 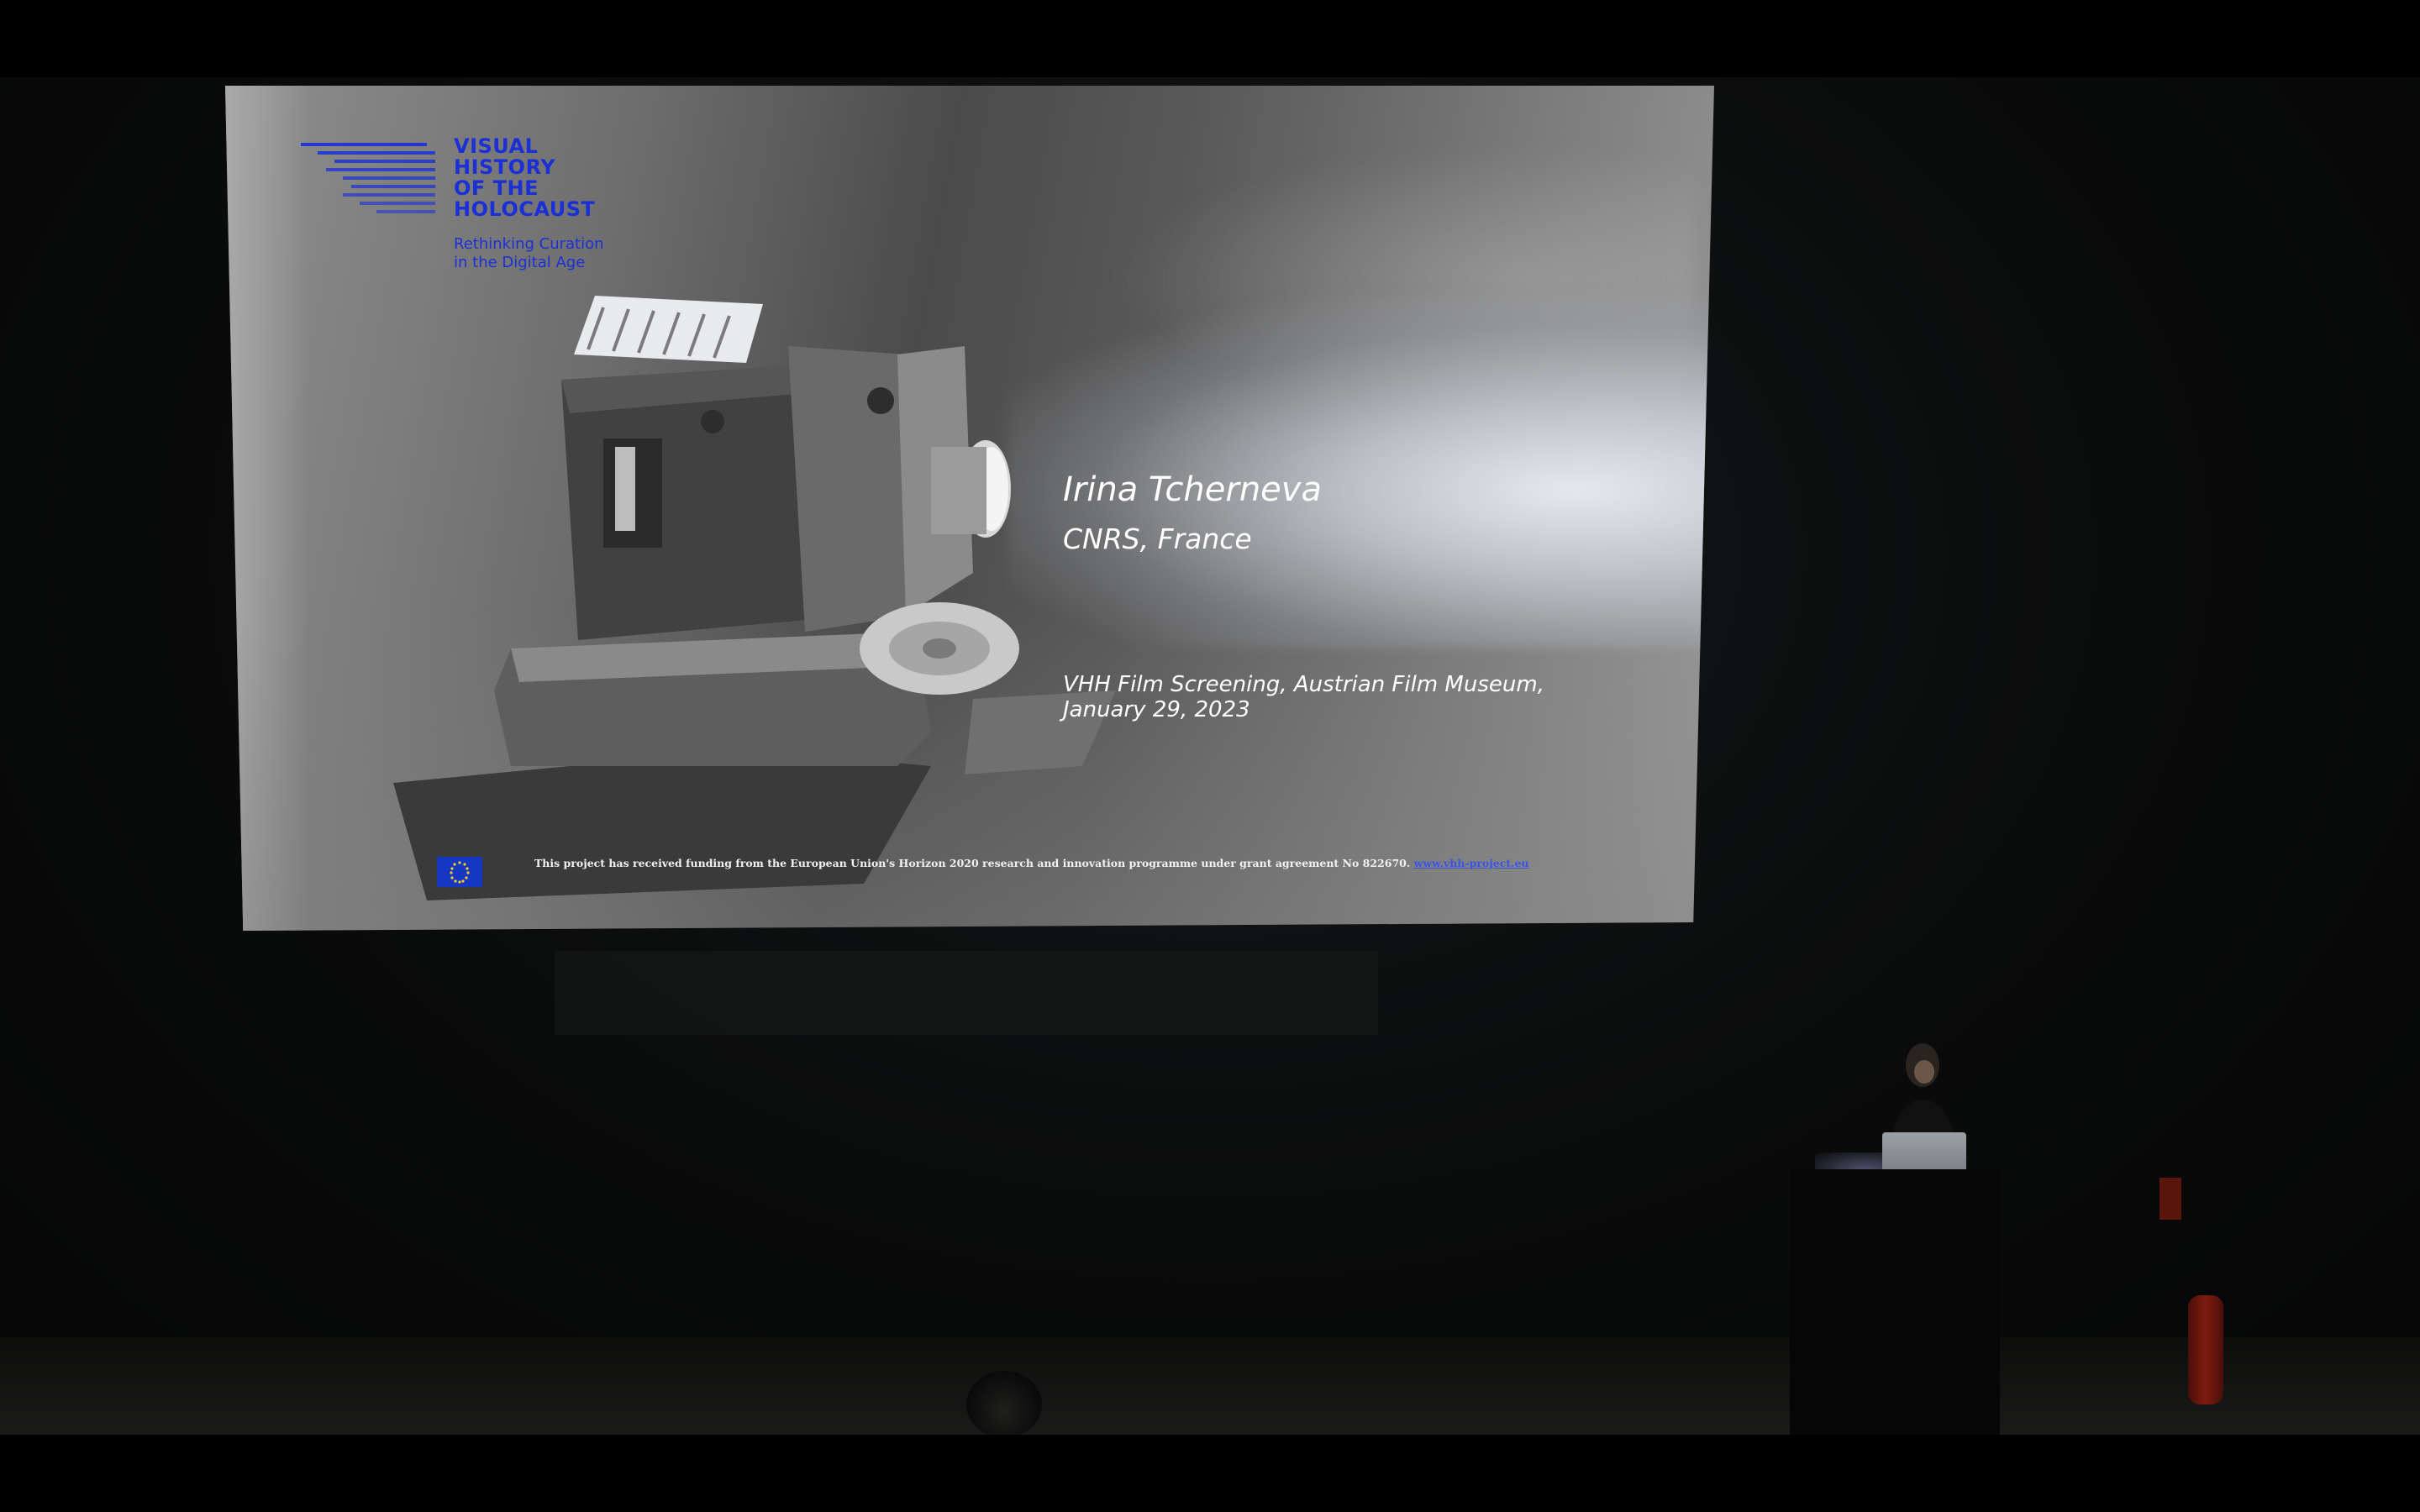 I want to click on lectern, so click(x=1895, y=1302).